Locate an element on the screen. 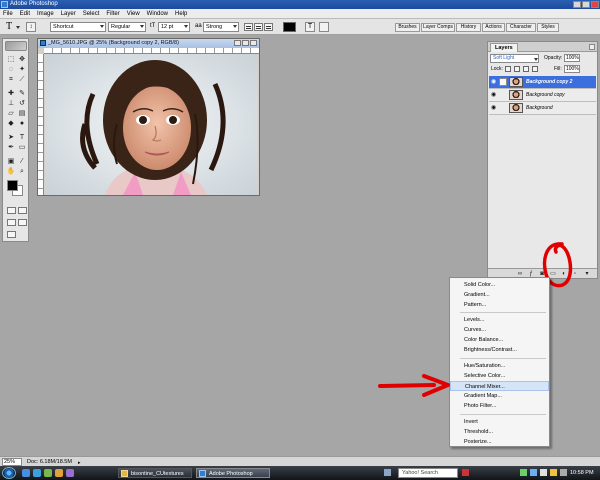 The width and height of the screenshot is (600, 480). text-orientation-icon: ↕ is located at coordinates (31, 27).